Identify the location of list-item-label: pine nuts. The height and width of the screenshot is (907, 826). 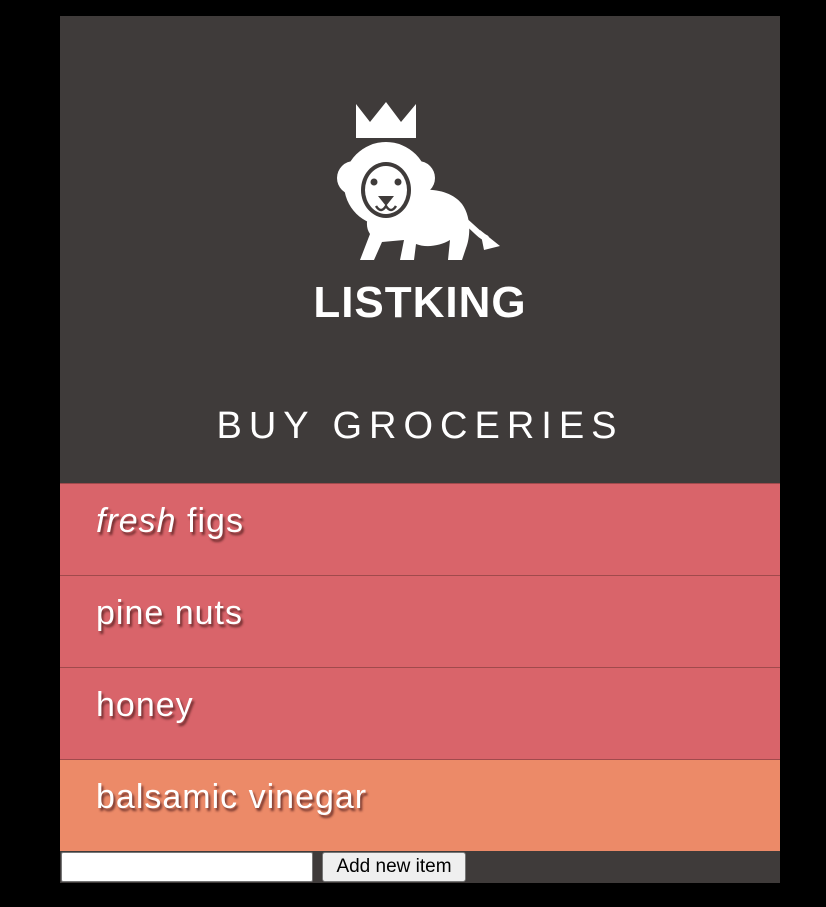
(169, 613).